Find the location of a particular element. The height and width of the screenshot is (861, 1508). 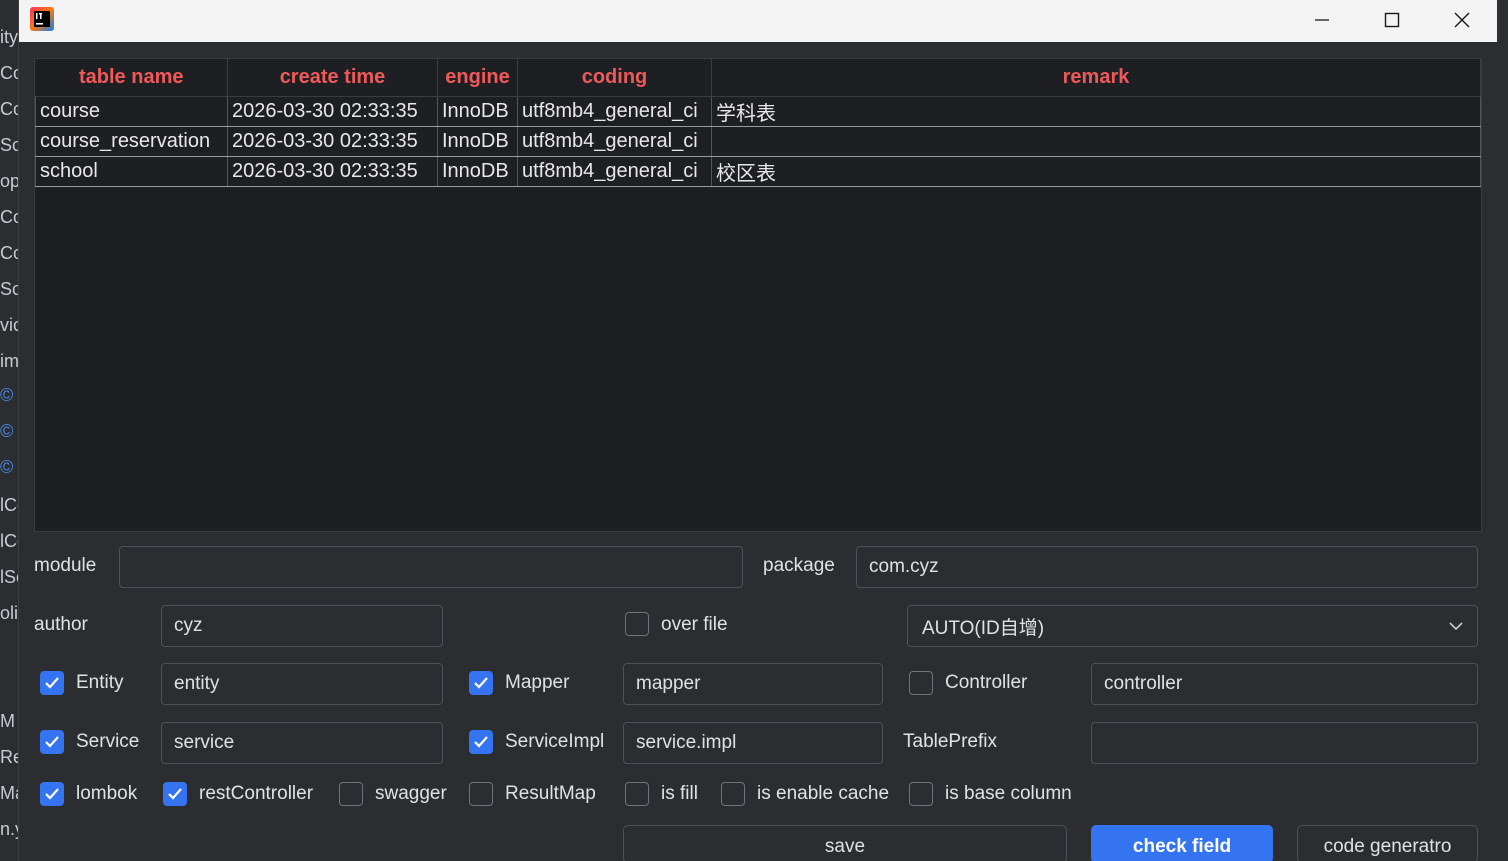

swagger-checkbox is located at coordinates (351, 794).